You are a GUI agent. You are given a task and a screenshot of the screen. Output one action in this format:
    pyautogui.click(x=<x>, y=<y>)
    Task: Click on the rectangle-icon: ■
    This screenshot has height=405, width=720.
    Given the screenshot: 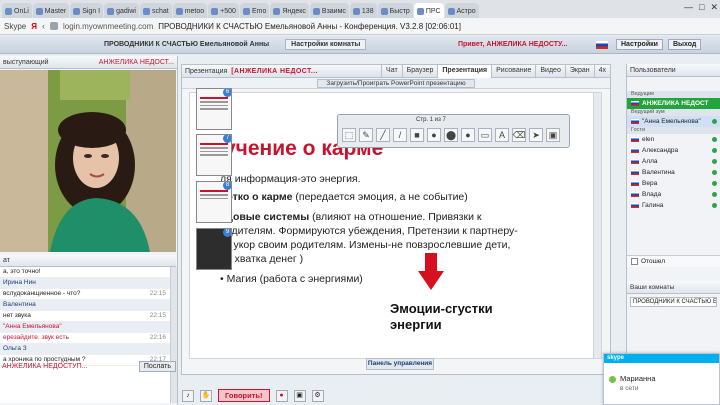 What is the action you would take?
    pyautogui.click(x=417, y=135)
    